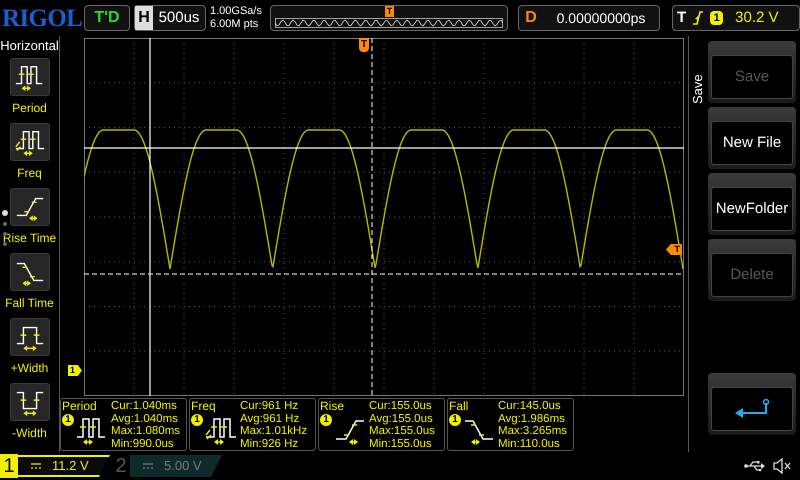 This screenshot has width=800, height=480. I want to click on menu-title: Save, so click(697, 89).